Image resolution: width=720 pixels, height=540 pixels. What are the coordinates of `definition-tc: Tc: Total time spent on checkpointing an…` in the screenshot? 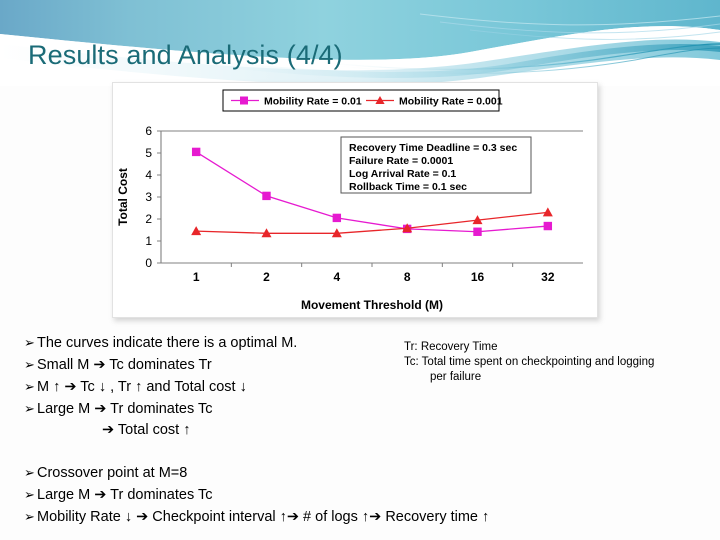 It's located at (529, 362).